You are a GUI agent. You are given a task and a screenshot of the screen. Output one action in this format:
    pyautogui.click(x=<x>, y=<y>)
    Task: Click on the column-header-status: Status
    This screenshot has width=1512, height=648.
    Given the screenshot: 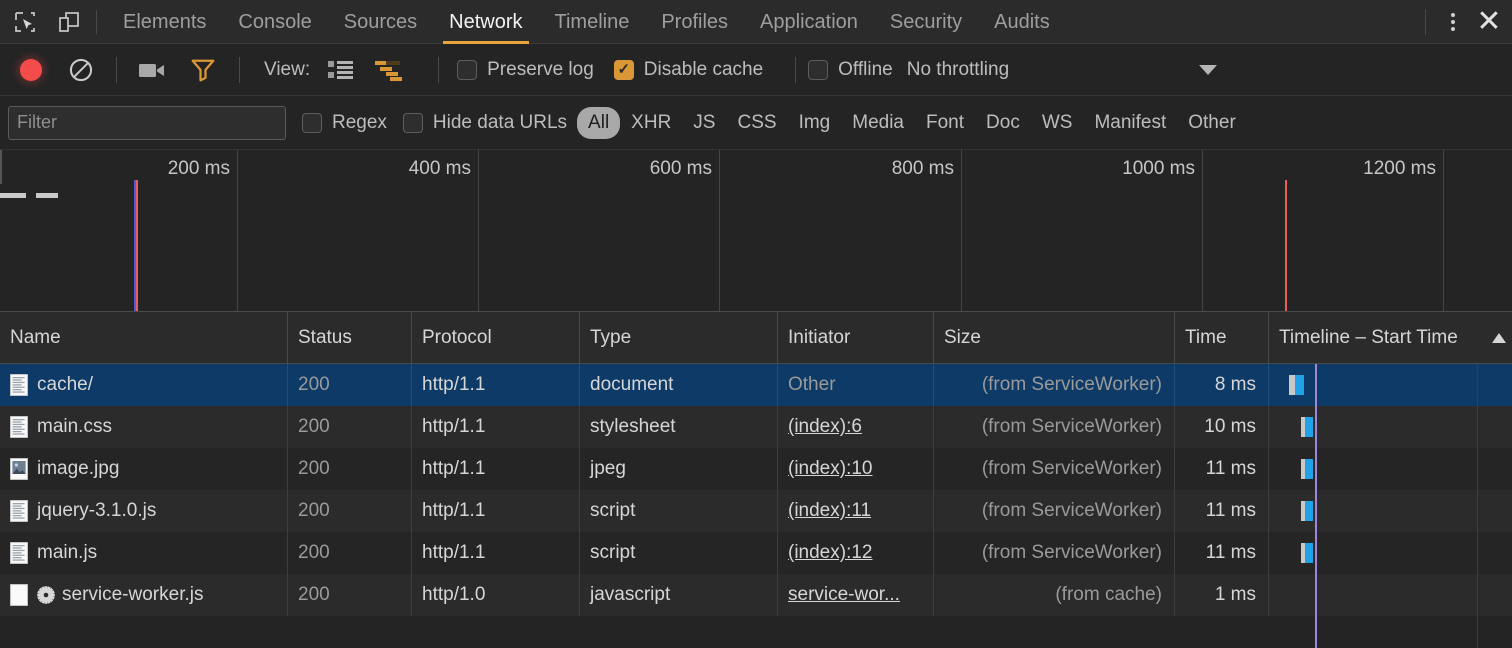 What is the action you would take?
    pyautogui.click(x=350, y=337)
    